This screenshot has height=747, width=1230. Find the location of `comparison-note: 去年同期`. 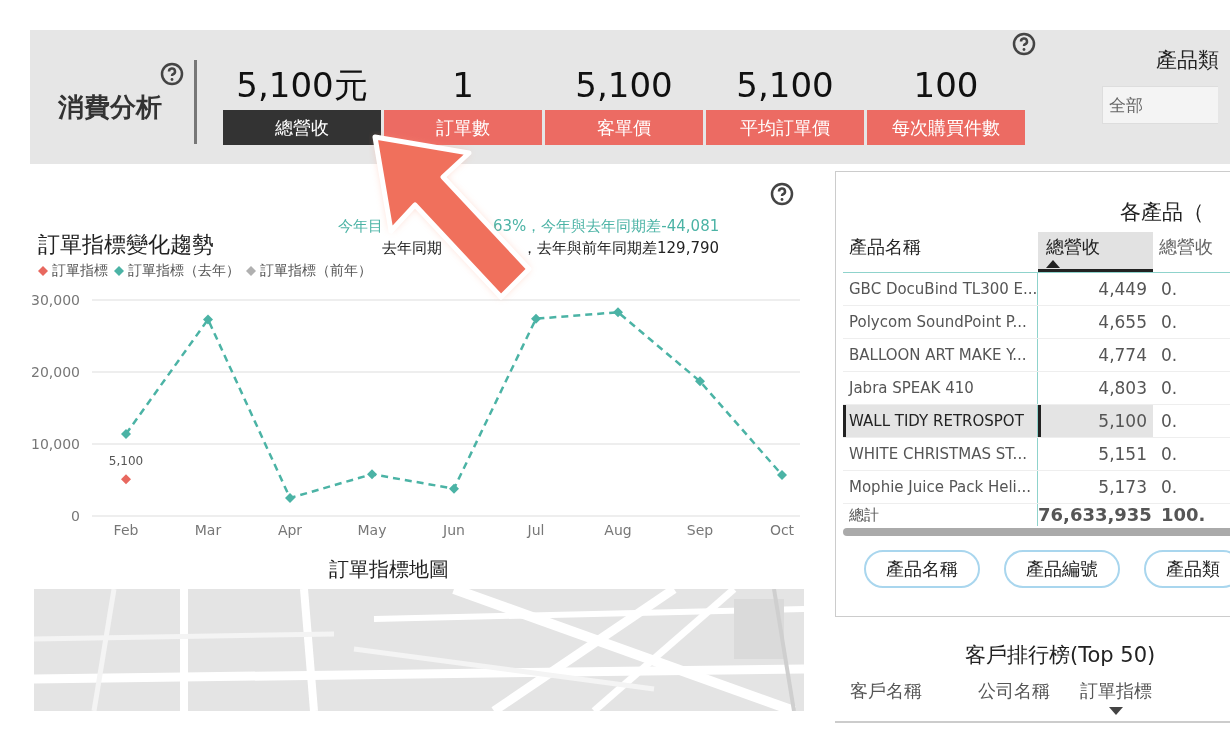

comparison-note: 去年同期 is located at coordinates (412, 248).